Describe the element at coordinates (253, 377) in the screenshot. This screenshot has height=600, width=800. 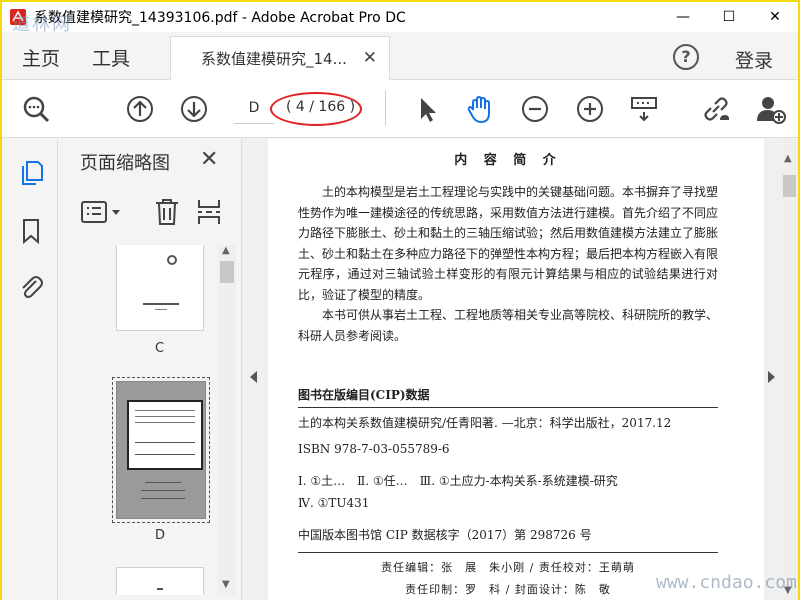
I see `collapse-left-icon` at that location.